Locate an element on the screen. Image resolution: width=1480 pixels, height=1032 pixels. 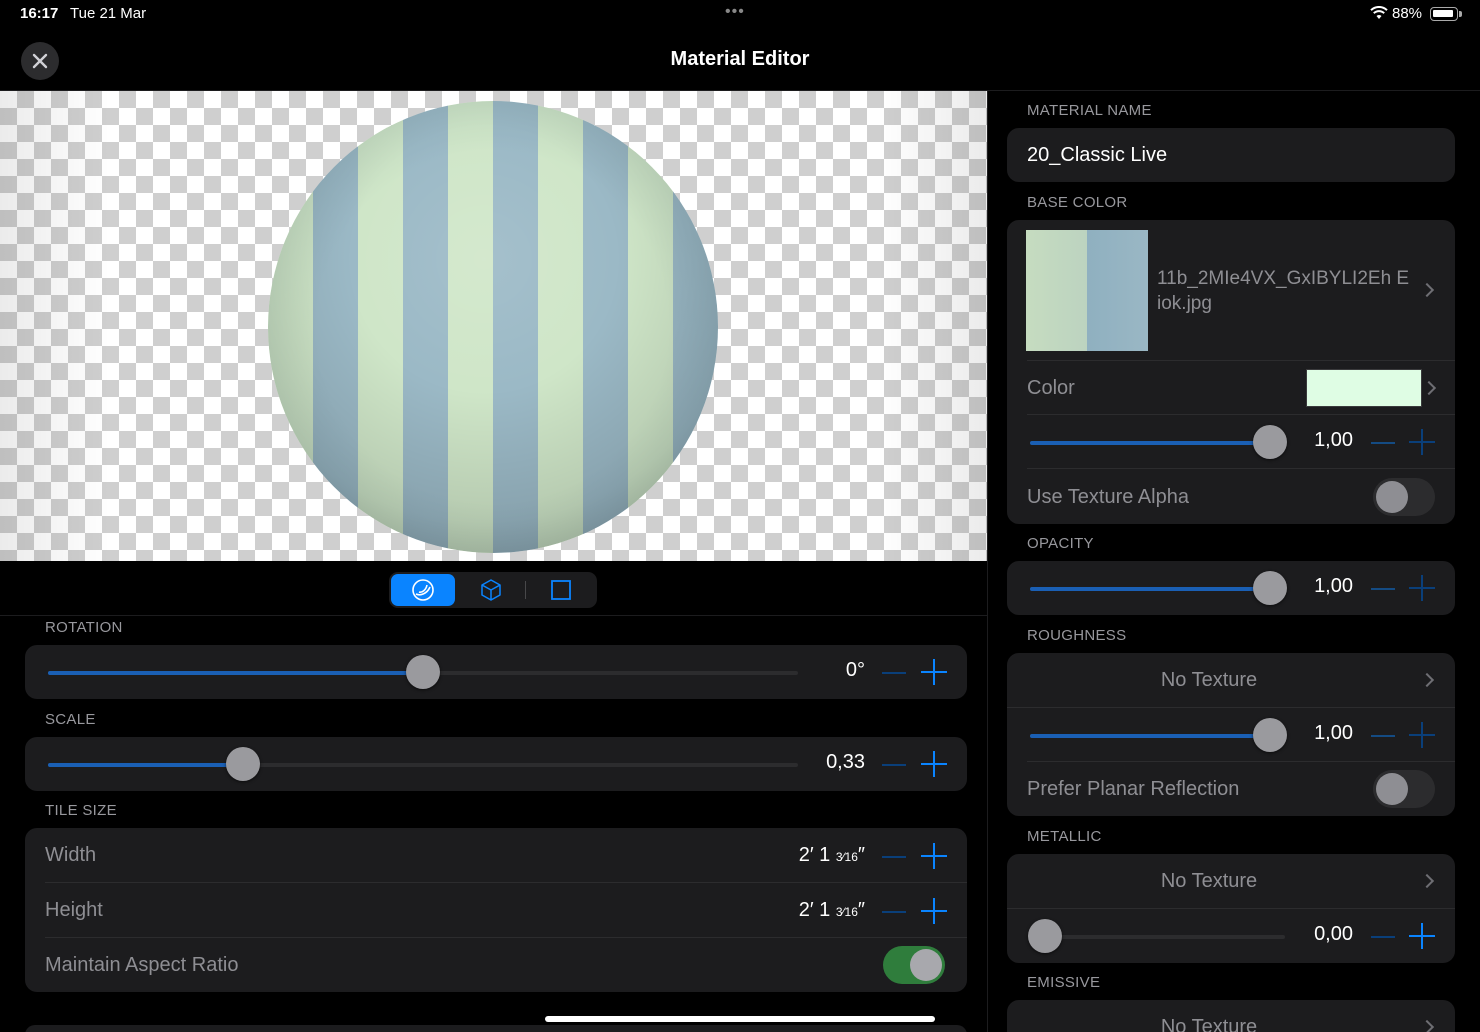
prefer-planar-reflection-toggle is located at coordinates (1404, 789).